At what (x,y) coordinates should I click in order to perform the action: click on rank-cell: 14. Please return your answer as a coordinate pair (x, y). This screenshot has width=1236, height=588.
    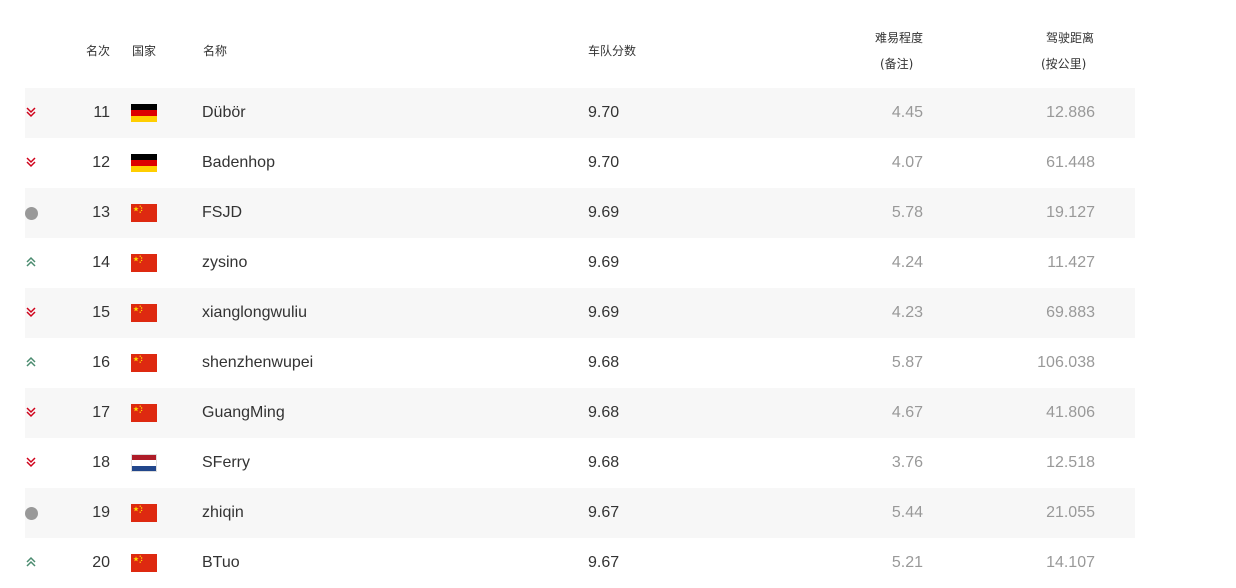
    Looking at the image, I should click on (101, 262).